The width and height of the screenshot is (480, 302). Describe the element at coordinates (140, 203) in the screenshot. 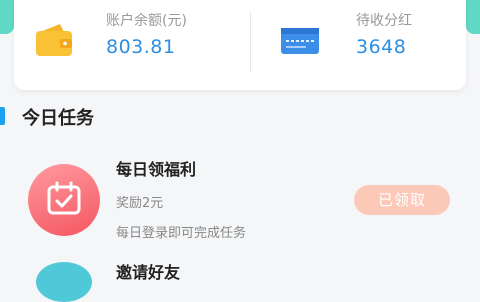

I see `task-reward: 奖励2元` at that location.